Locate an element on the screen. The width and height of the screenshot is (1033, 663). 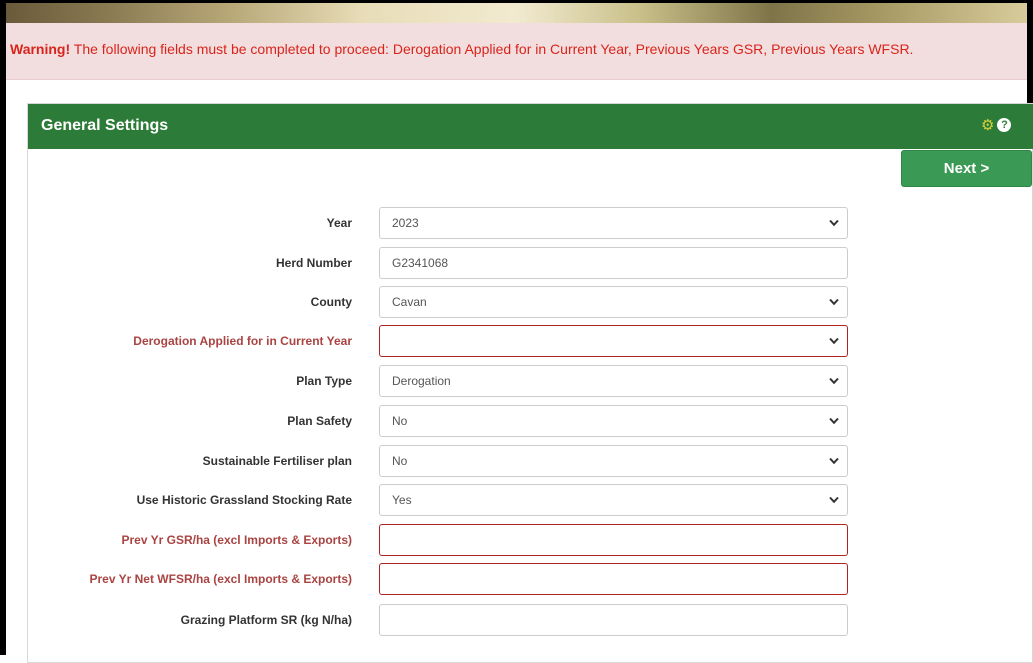
herd-number-value: G2341068 is located at coordinates (420, 263).